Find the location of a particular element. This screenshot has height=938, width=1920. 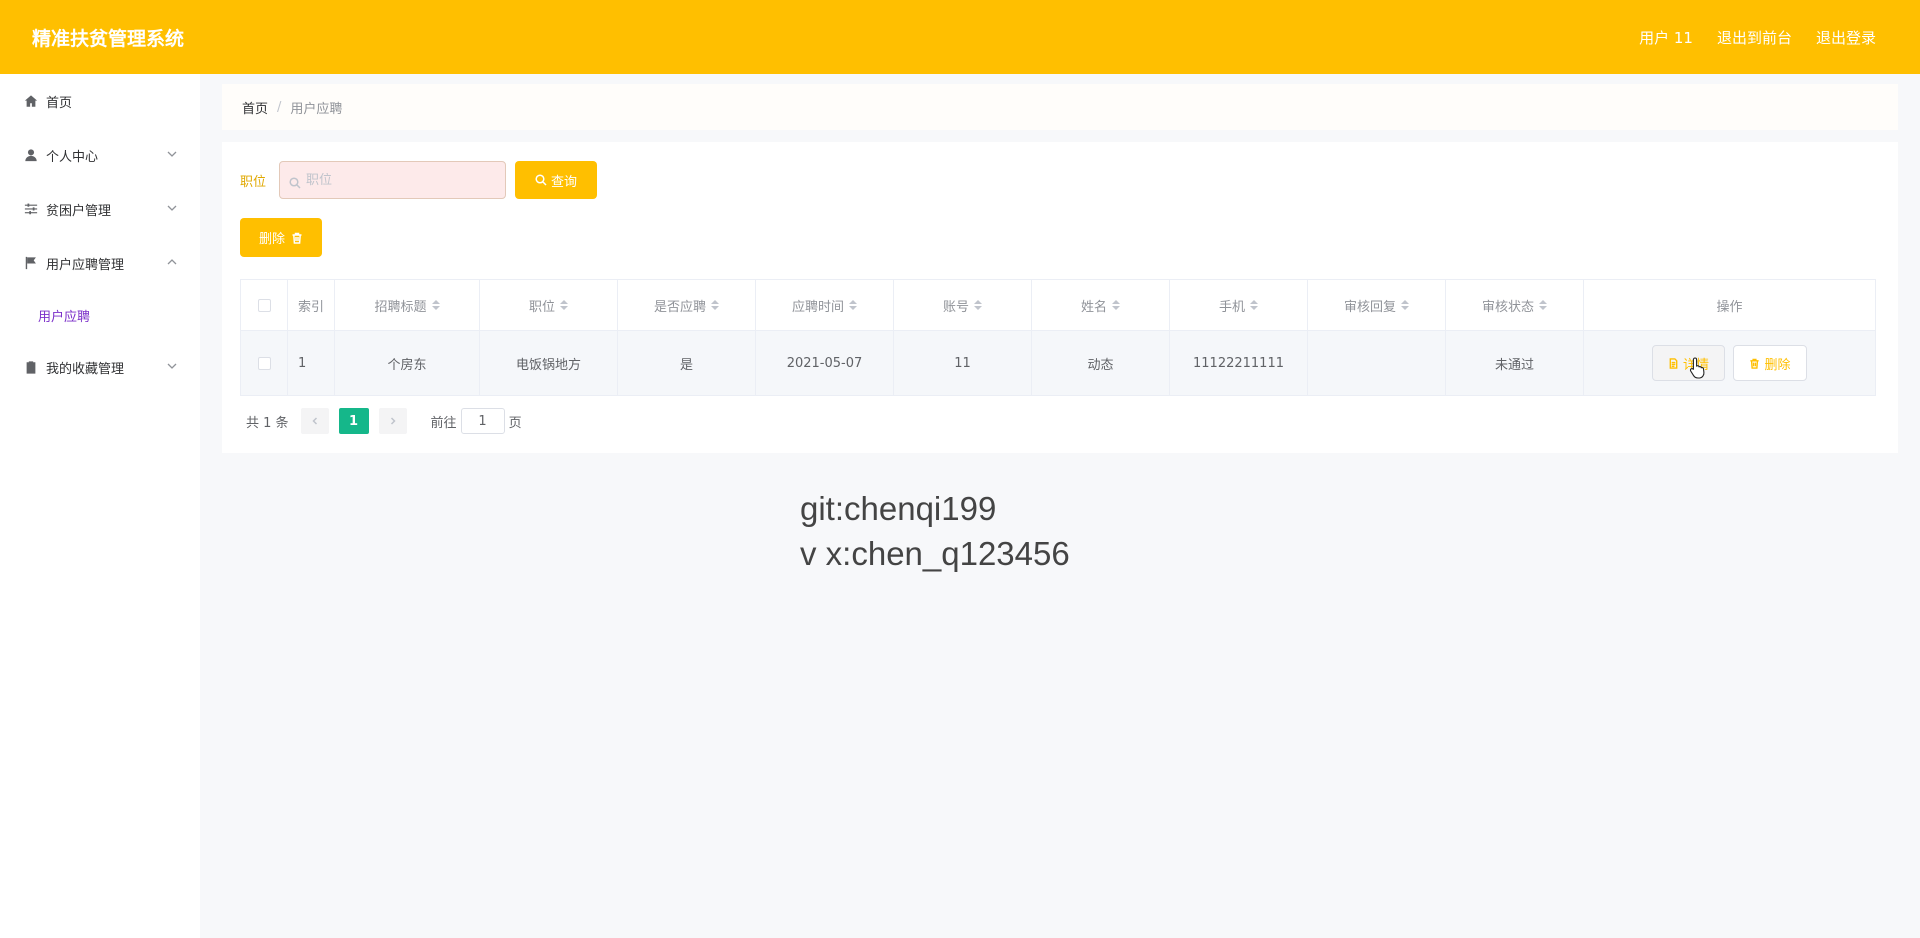

chevron-right-icon is located at coordinates (393, 421).